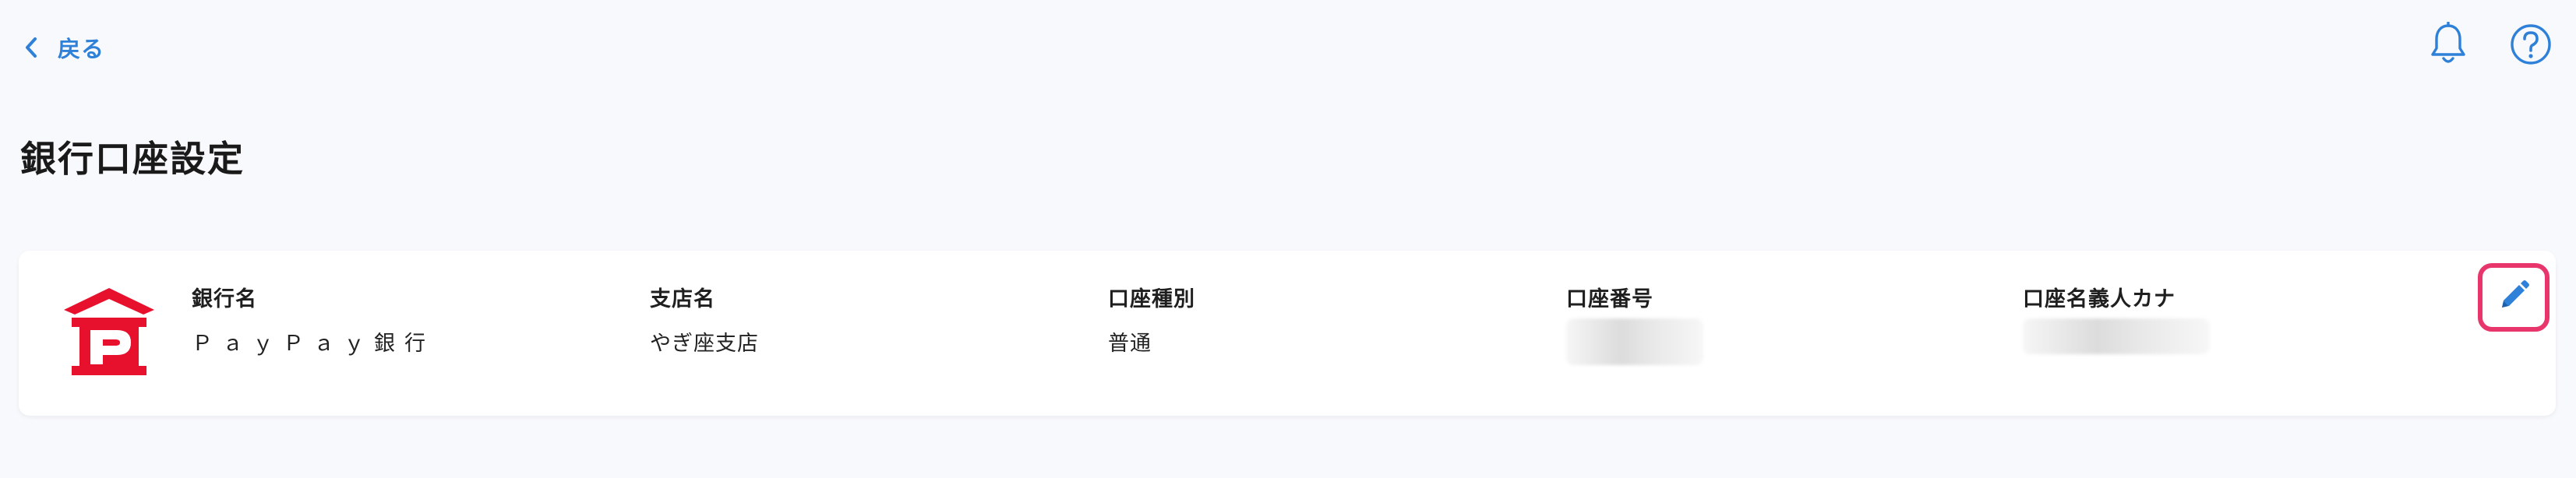  I want to click on chevron-left-icon, so click(31, 48).